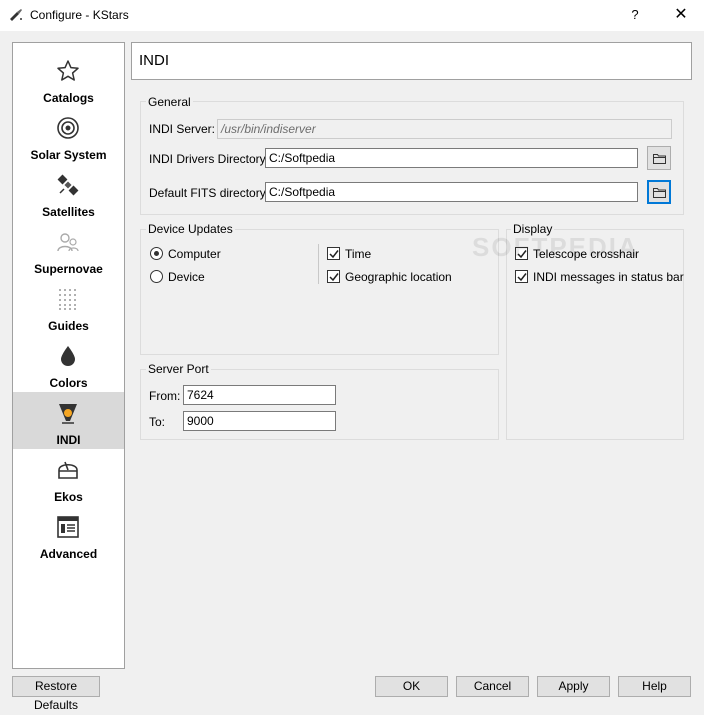 The width and height of the screenshot is (704, 715). Describe the element at coordinates (209, 159) in the screenshot. I see `drivers-directory-label: INDI Drivers Directory:` at that location.